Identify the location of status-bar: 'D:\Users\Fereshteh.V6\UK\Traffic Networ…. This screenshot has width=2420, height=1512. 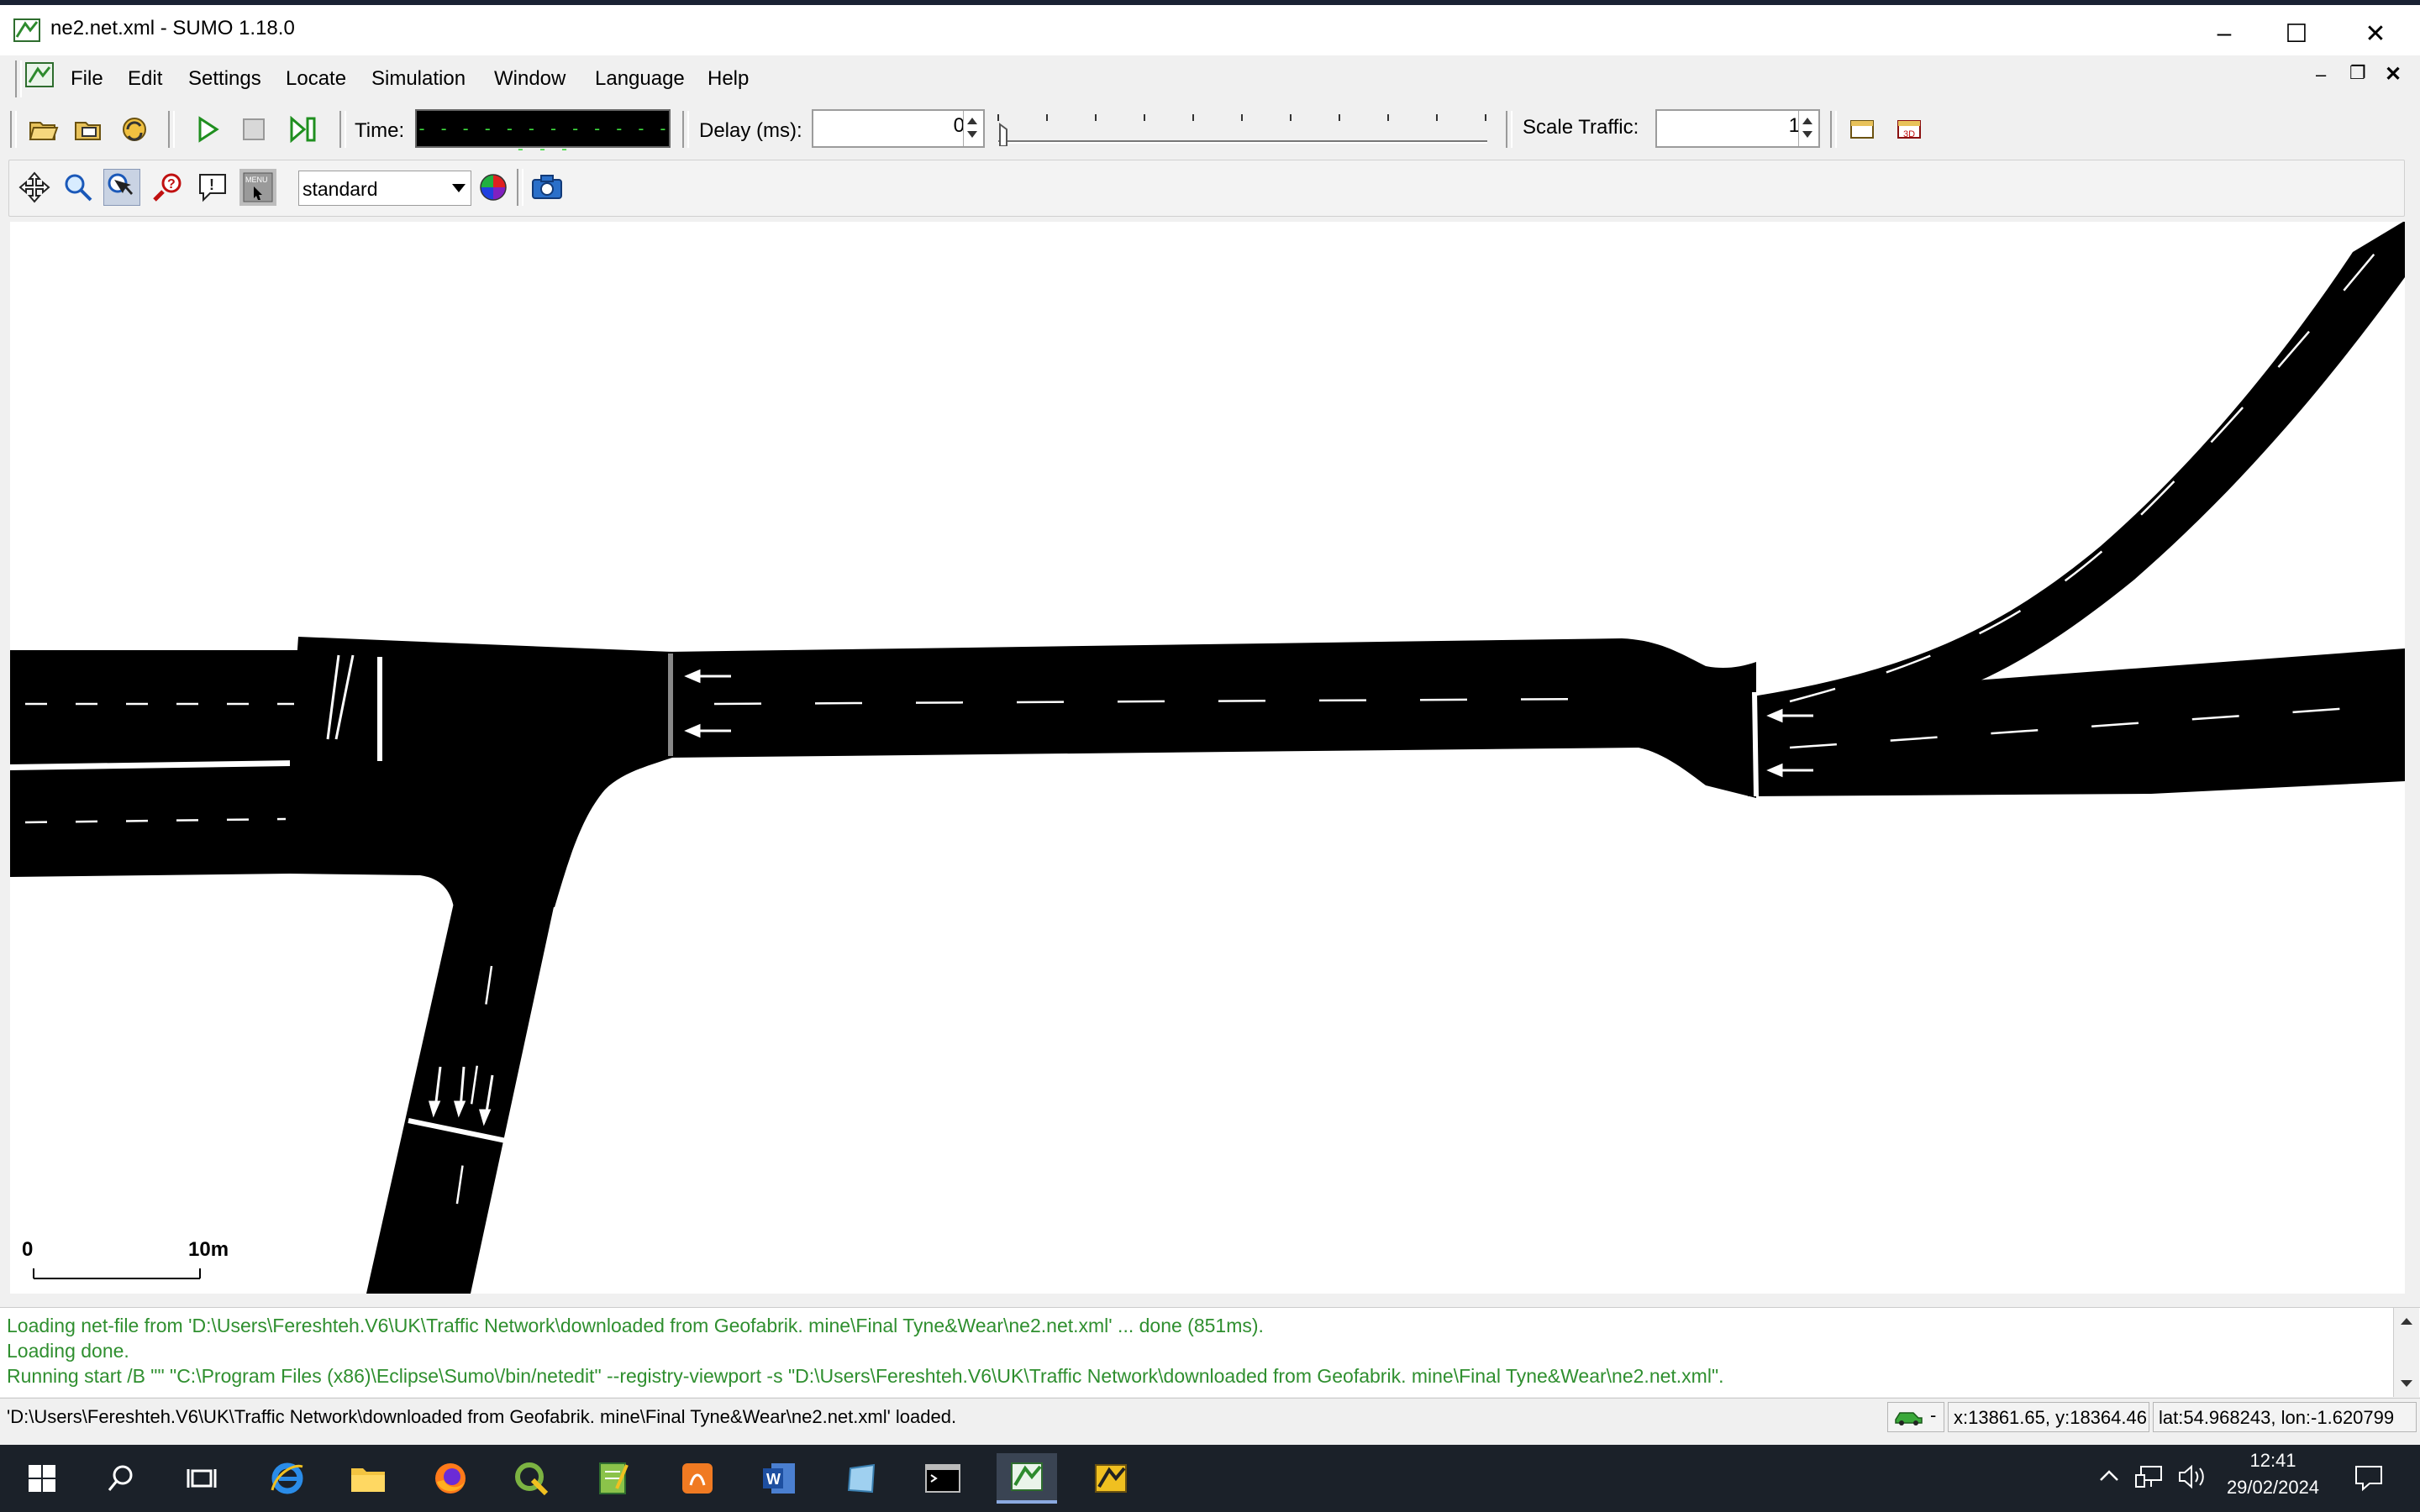
(1210, 1417).